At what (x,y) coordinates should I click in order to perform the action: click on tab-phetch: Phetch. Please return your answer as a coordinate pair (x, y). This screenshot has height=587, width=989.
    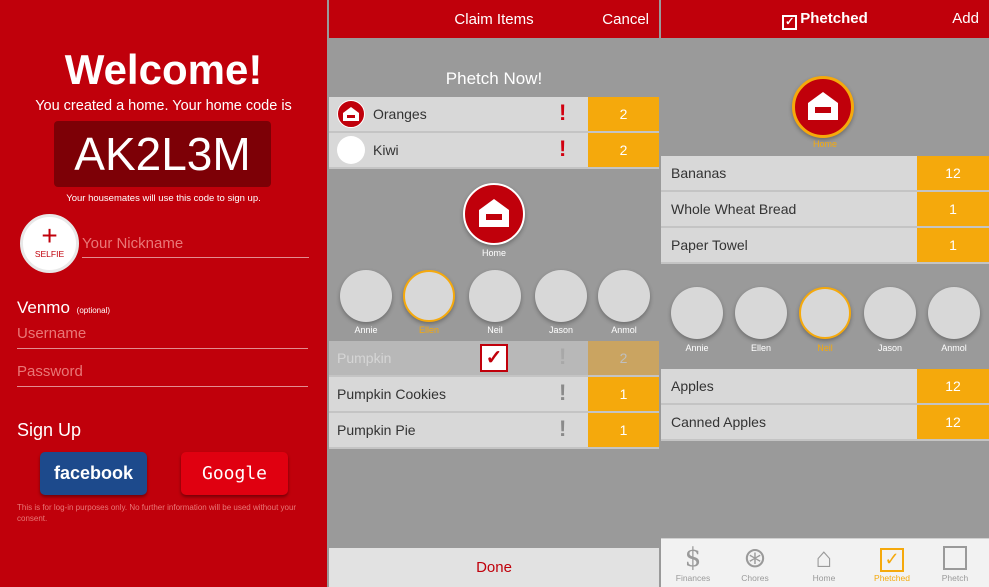
    Looking at the image, I should click on (955, 563).